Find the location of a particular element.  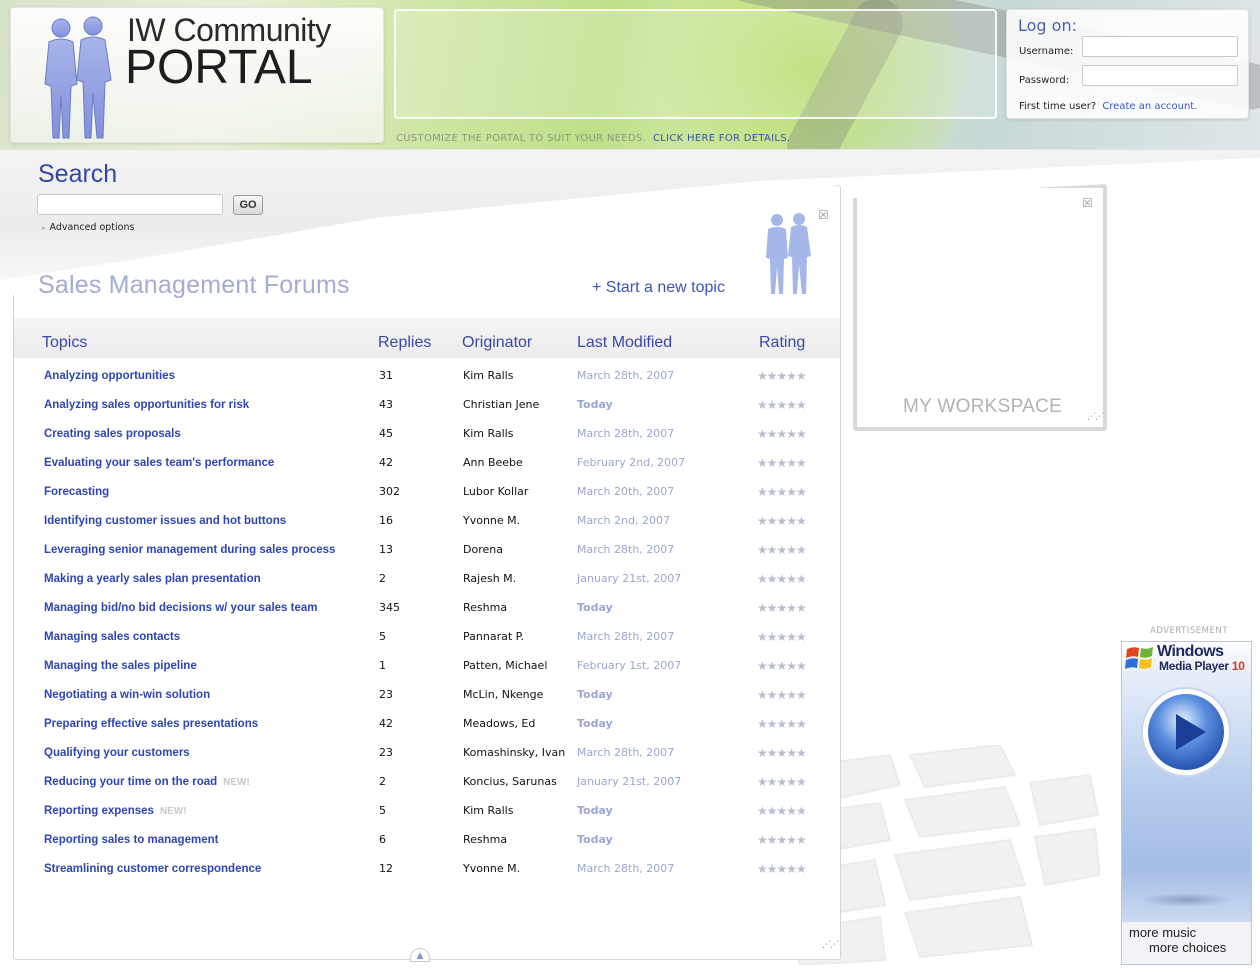

advertisement-label: ADVERTISEMENT is located at coordinates (1189, 631).